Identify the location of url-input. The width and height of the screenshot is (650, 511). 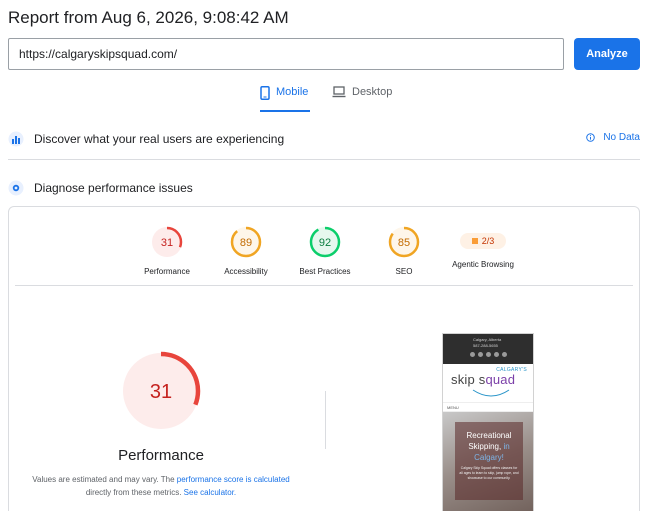
(286, 54).